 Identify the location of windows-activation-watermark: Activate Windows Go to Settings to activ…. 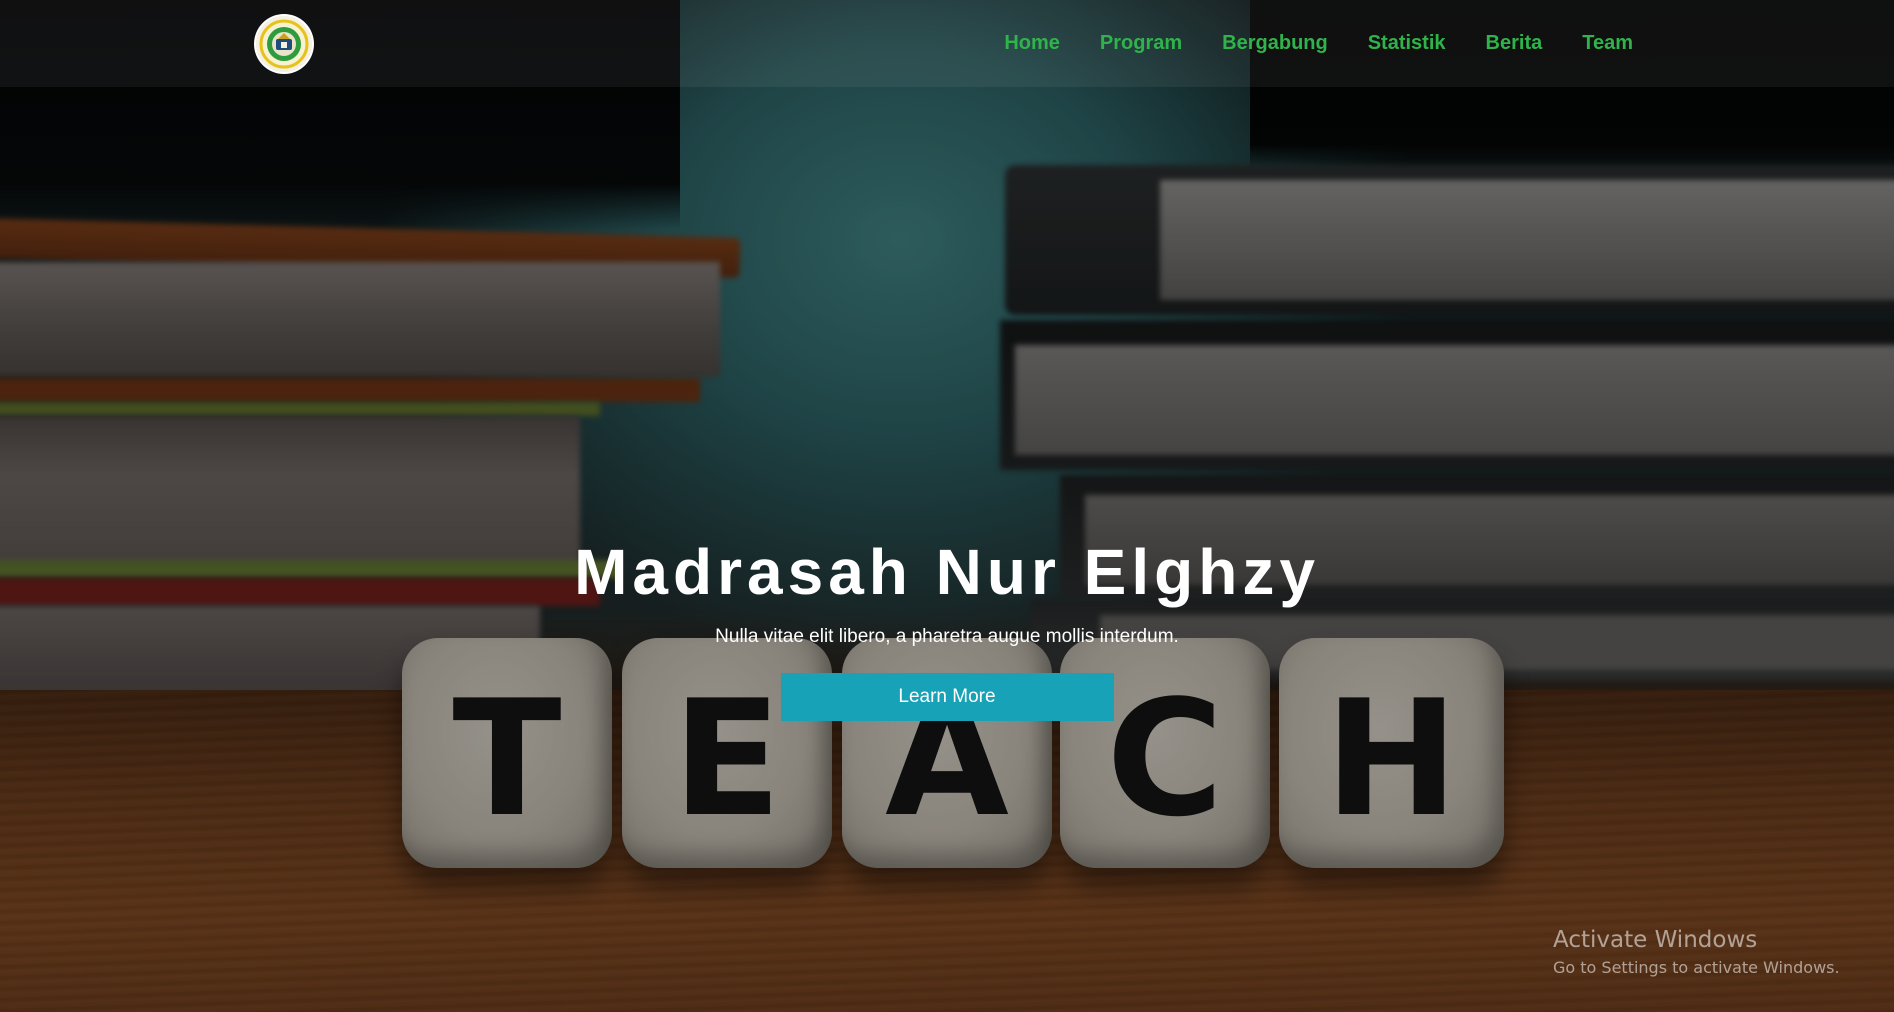
(1696, 952).